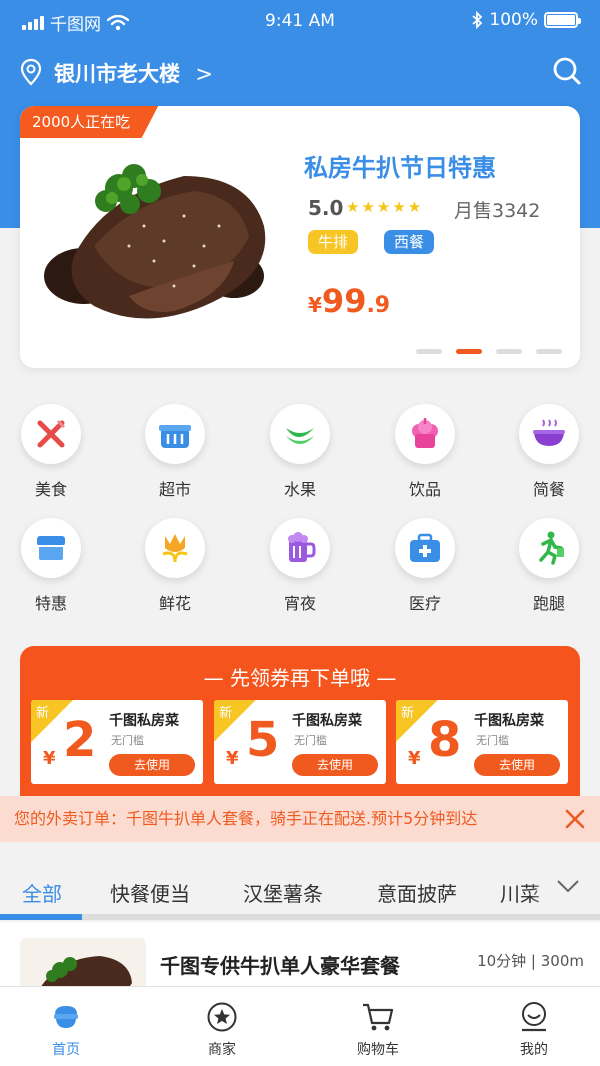  What do you see at coordinates (378, 1017) in the screenshot?
I see `cart-icon` at bounding box center [378, 1017].